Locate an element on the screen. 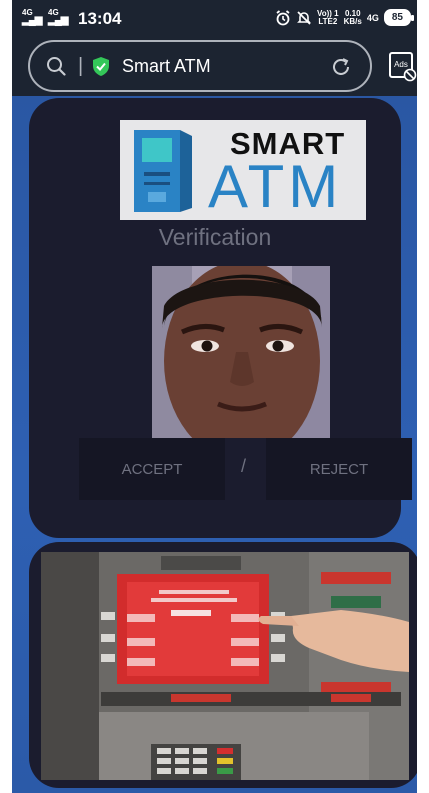 This screenshot has height=793, width=429. alarm-icon is located at coordinates (283, 17).